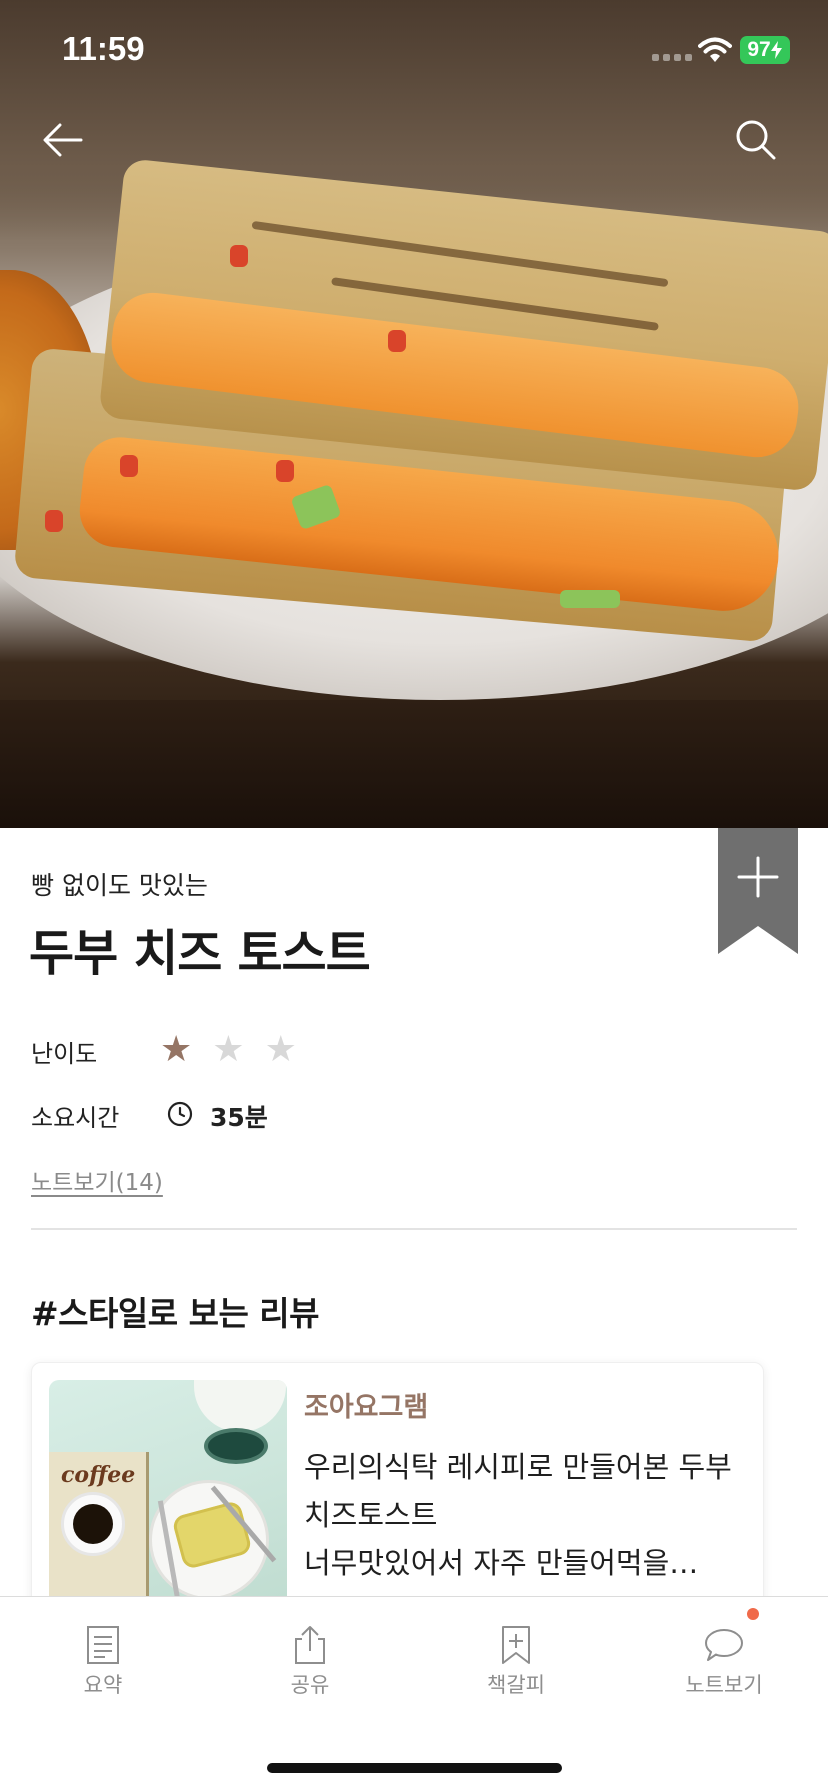 The width and height of the screenshot is (828, 1792). What do you see at coordinates (103, 48) in the screenshot?
I see `status-time: 11:59` at bounding box center [103, 48].